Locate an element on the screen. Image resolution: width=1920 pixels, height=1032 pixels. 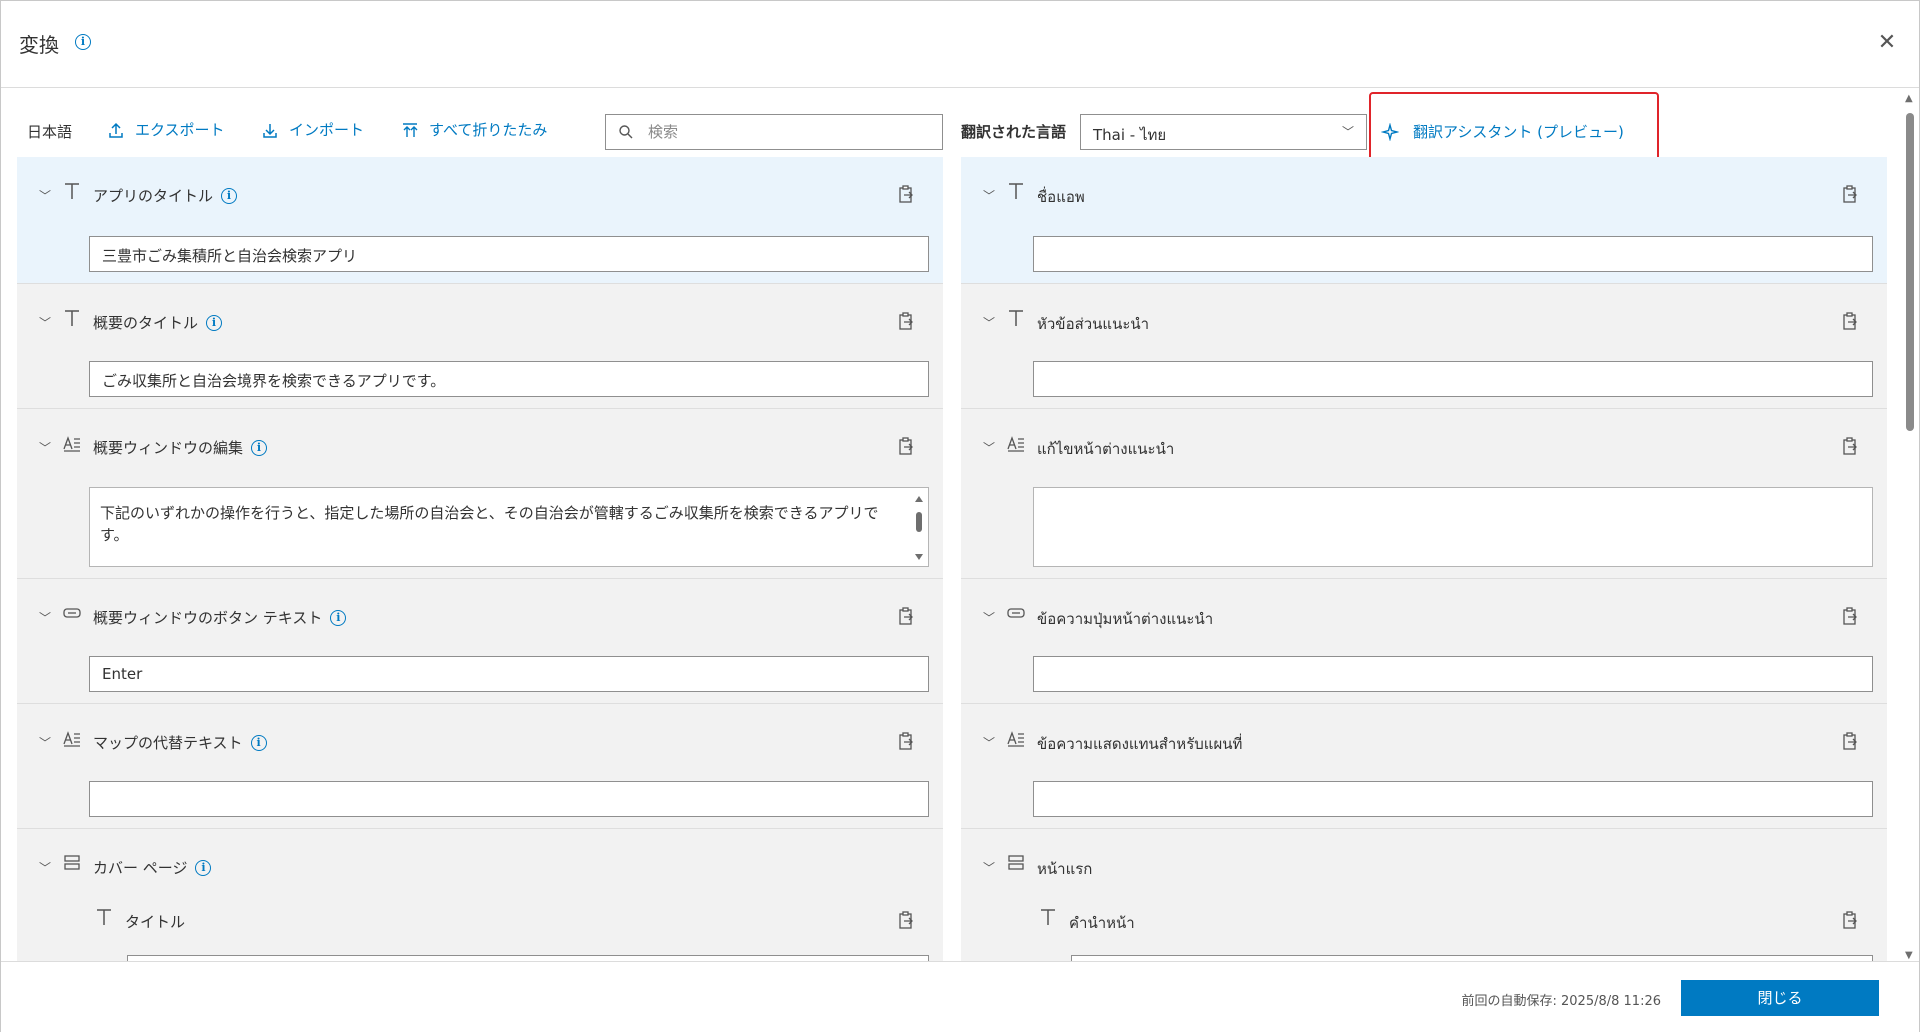
sparkle-icon is located at coordinates (1390, 131).